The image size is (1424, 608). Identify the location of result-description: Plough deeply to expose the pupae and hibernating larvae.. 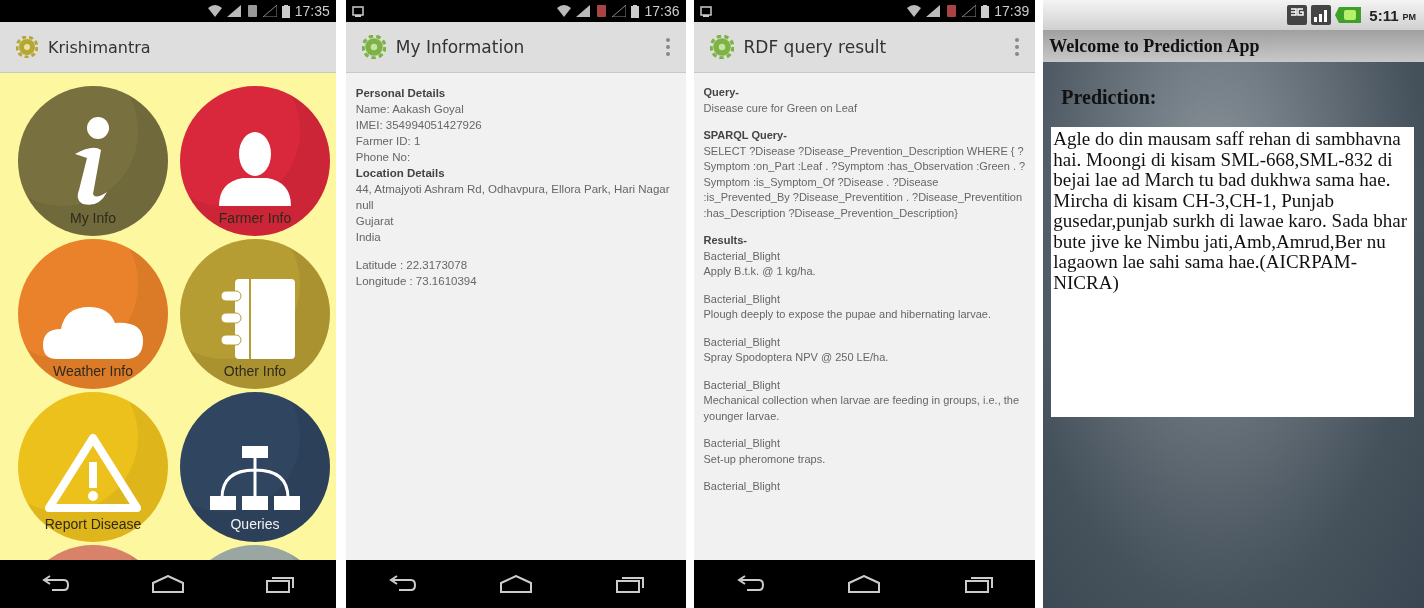
(847, 314).